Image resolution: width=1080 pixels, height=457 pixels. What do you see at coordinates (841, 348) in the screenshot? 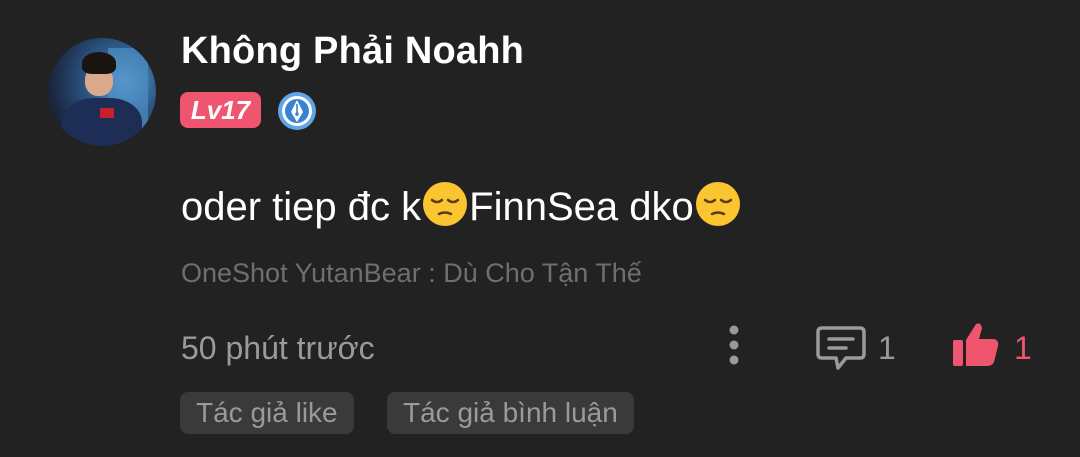
I see `comment-icon` at bounding box center [841, 348].